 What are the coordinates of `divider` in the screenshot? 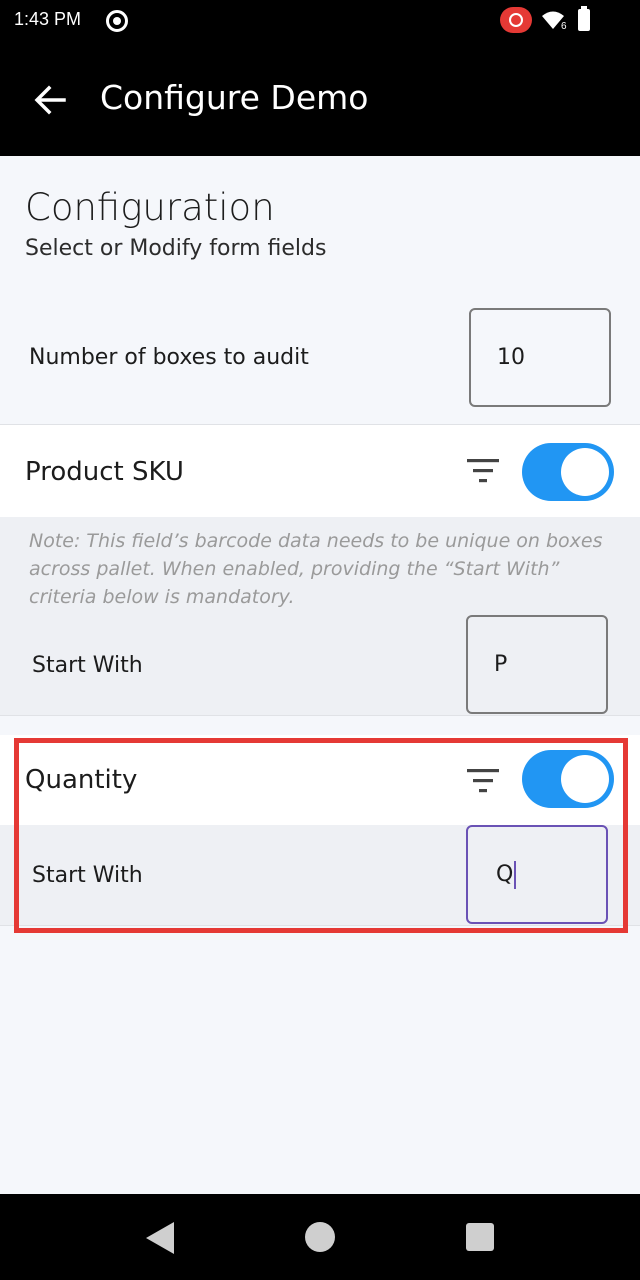 It's located at (320, 715).